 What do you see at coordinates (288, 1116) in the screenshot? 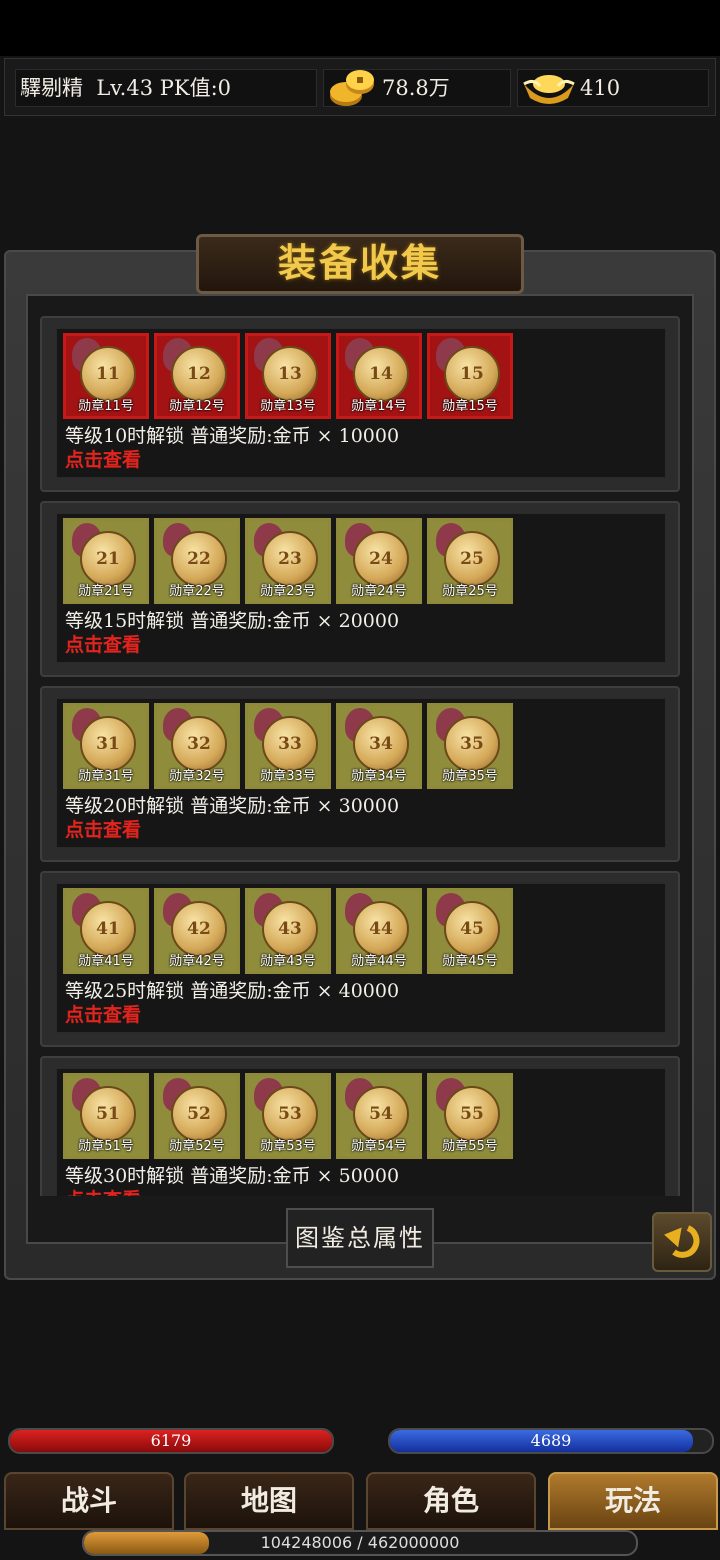
I see `medal-slot: 53 勋章53号` at bounding box center [288, 1116].